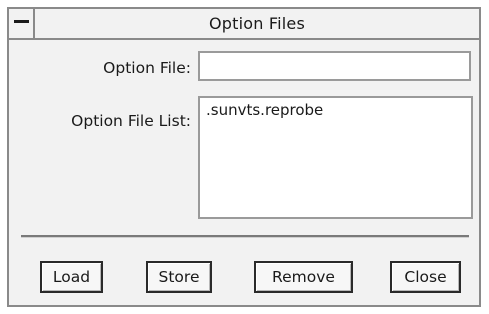  I want to click on load-button: Load, so click(71, 277).